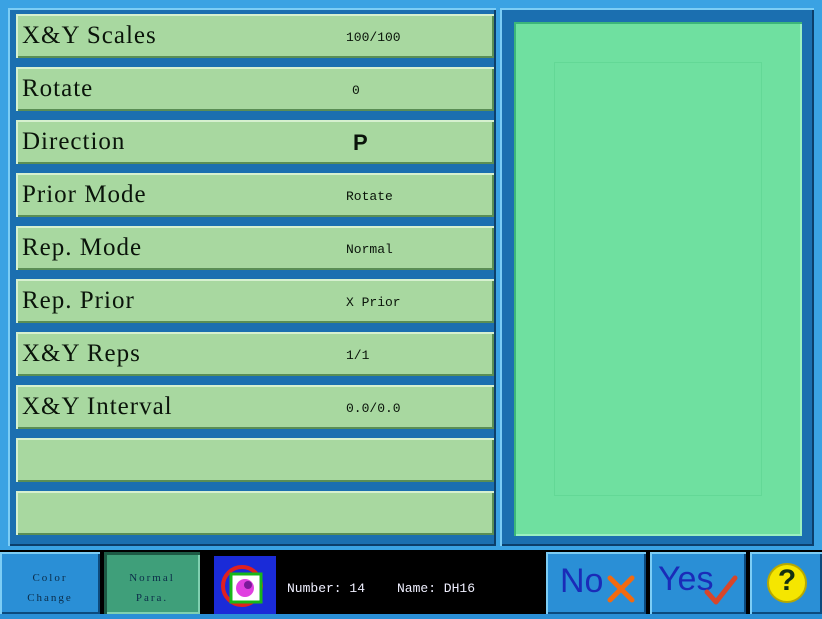 The height and width of the screenshot is (619, 822). What do you see at coordinates (436, 588) in the screenshot?
I see `pattern-name: Name: DH16` at bounding box center [436, 588].